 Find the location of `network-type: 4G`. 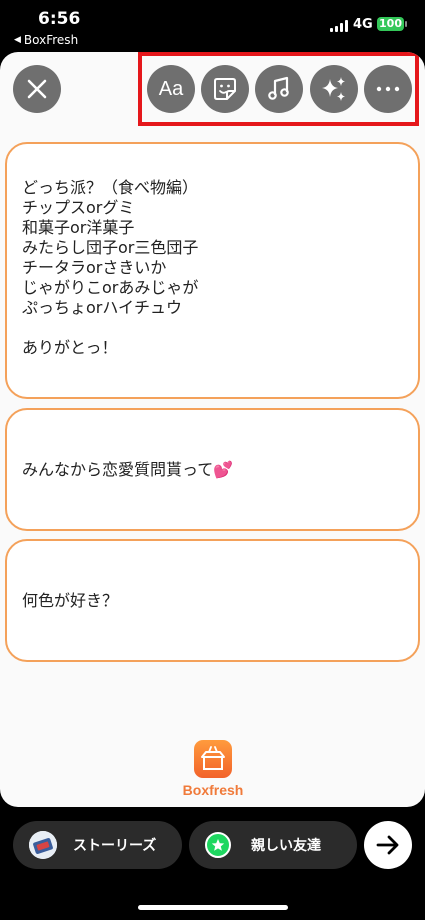

network-type: 4G is located at coordinates (363, 24).